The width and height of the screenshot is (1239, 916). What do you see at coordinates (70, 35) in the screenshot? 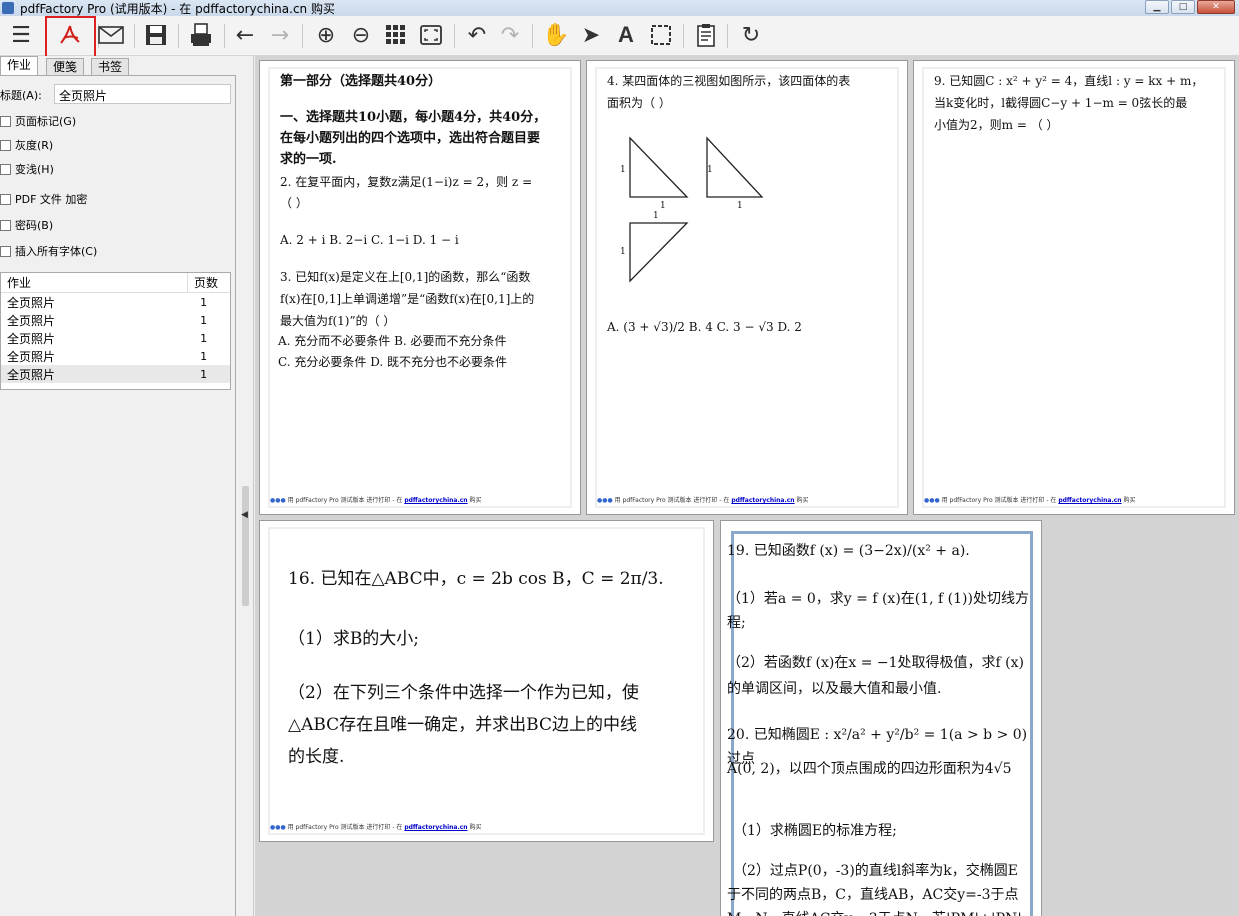
I see `pdf-icon` at bounding box center [70, 35].